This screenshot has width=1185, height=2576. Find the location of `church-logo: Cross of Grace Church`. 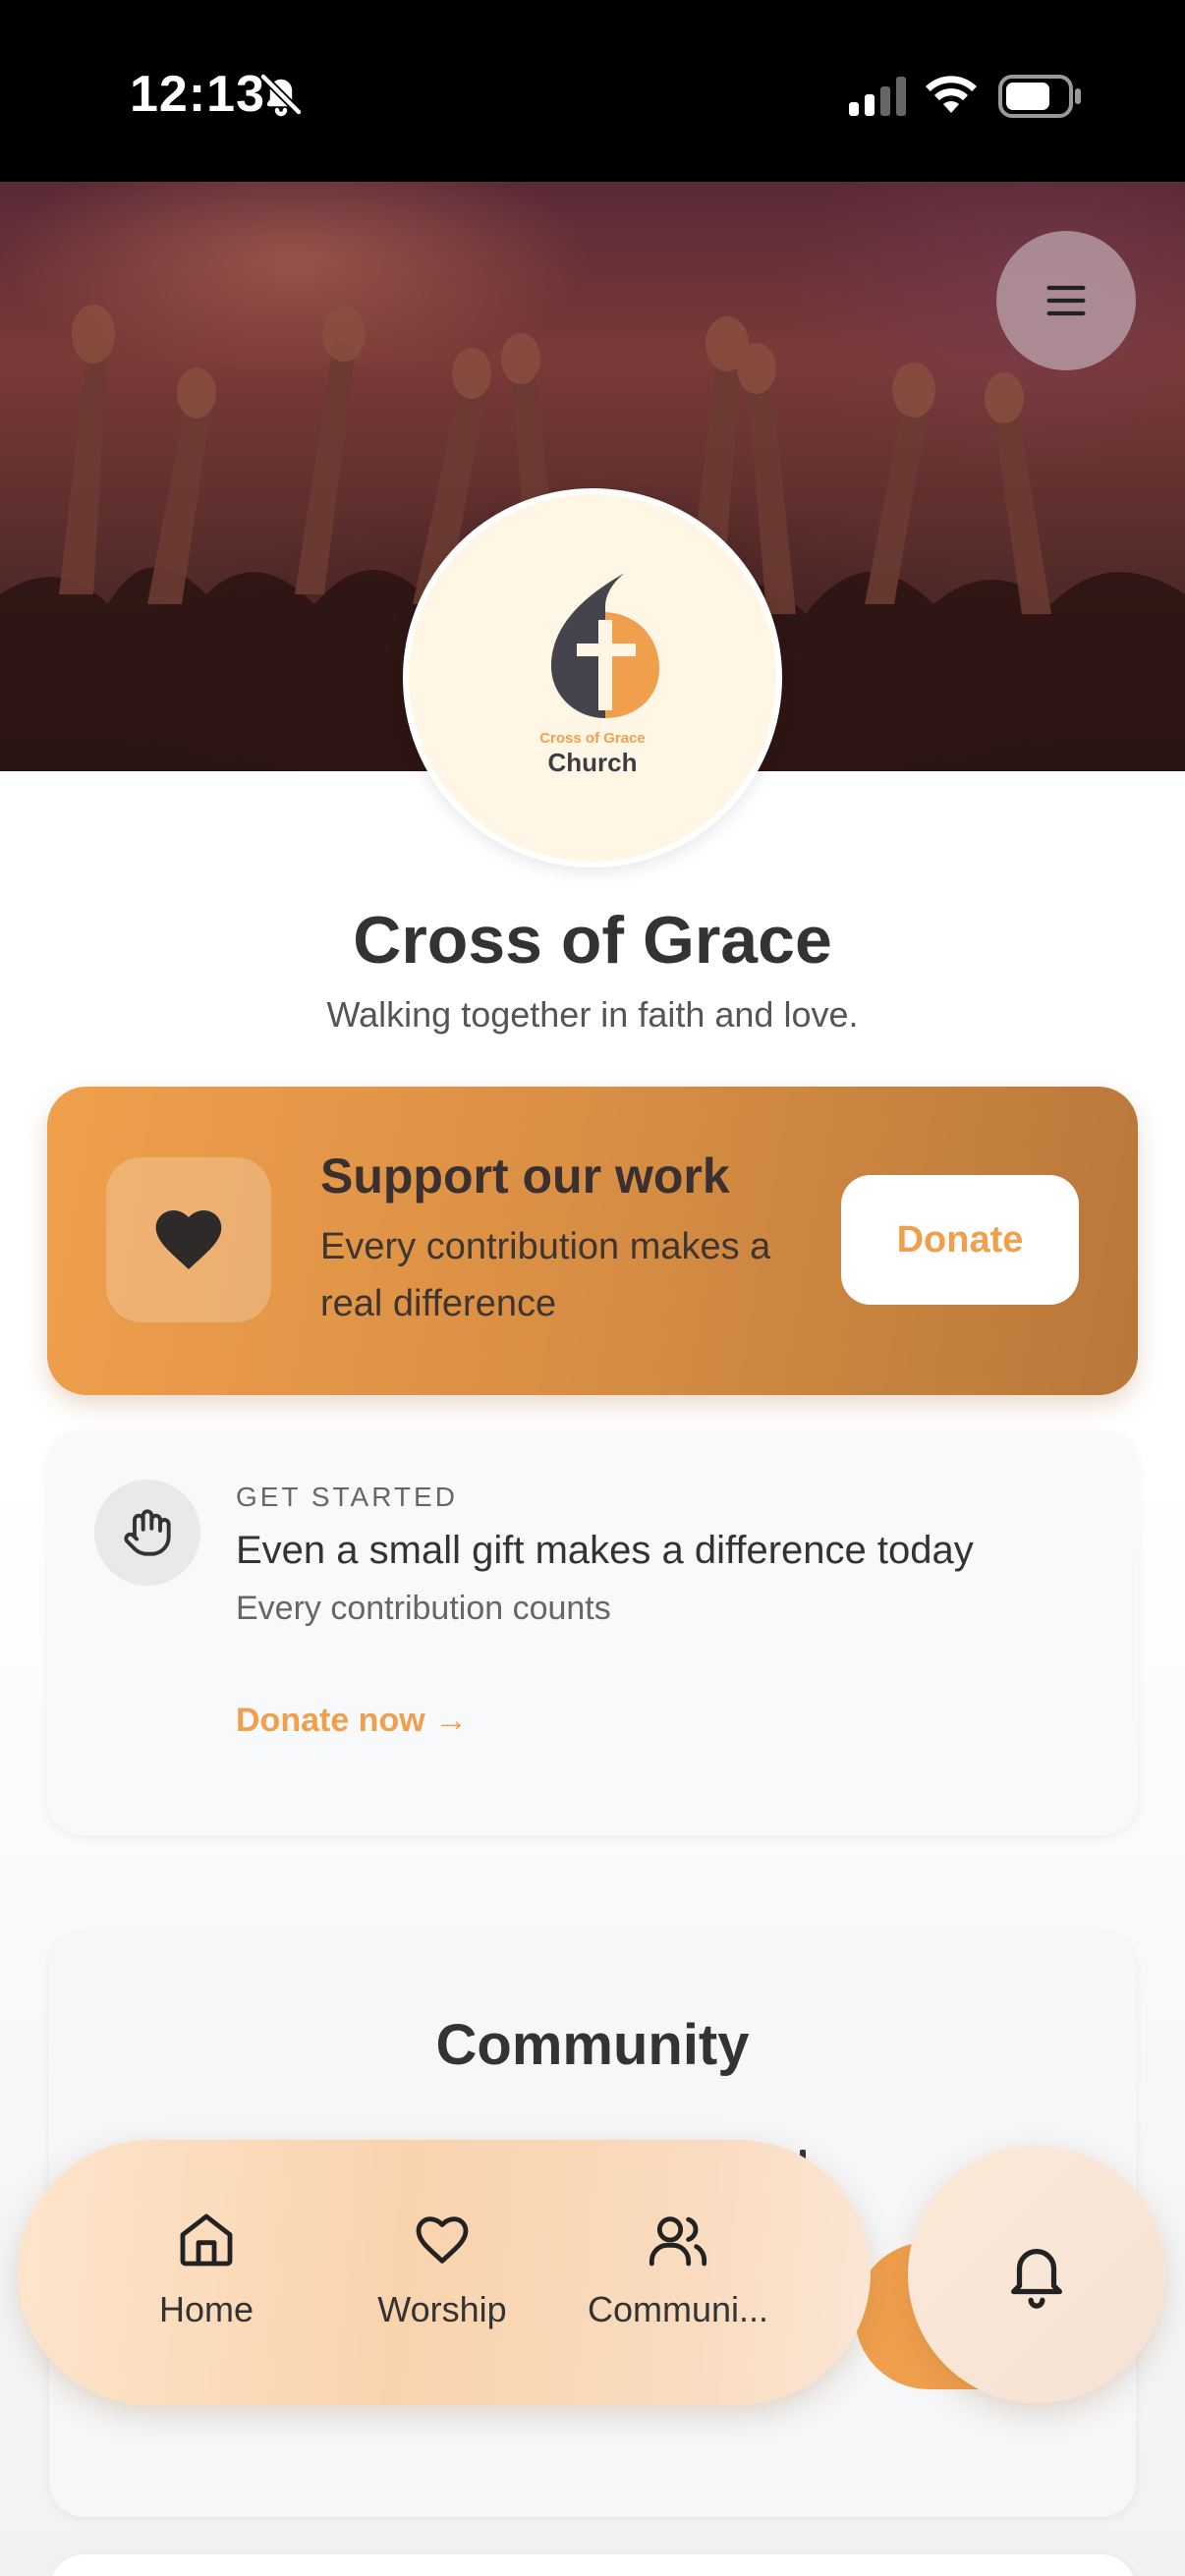

church-logo: Cross of Grace Church is located at coordinates (592, 678).